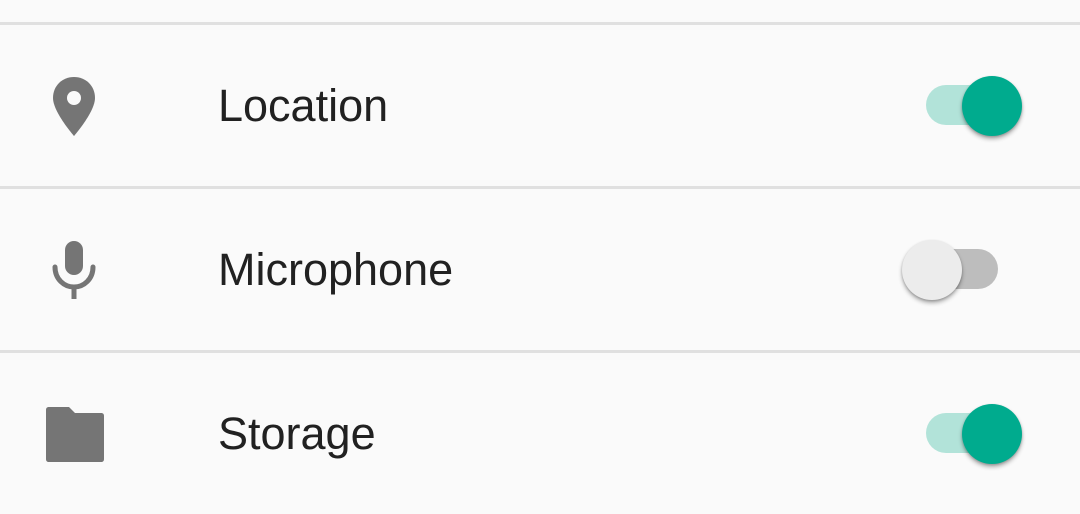  Describe the element at coordinates (74, 105) in the screenshot. I see `location-pin-icon` at that location.